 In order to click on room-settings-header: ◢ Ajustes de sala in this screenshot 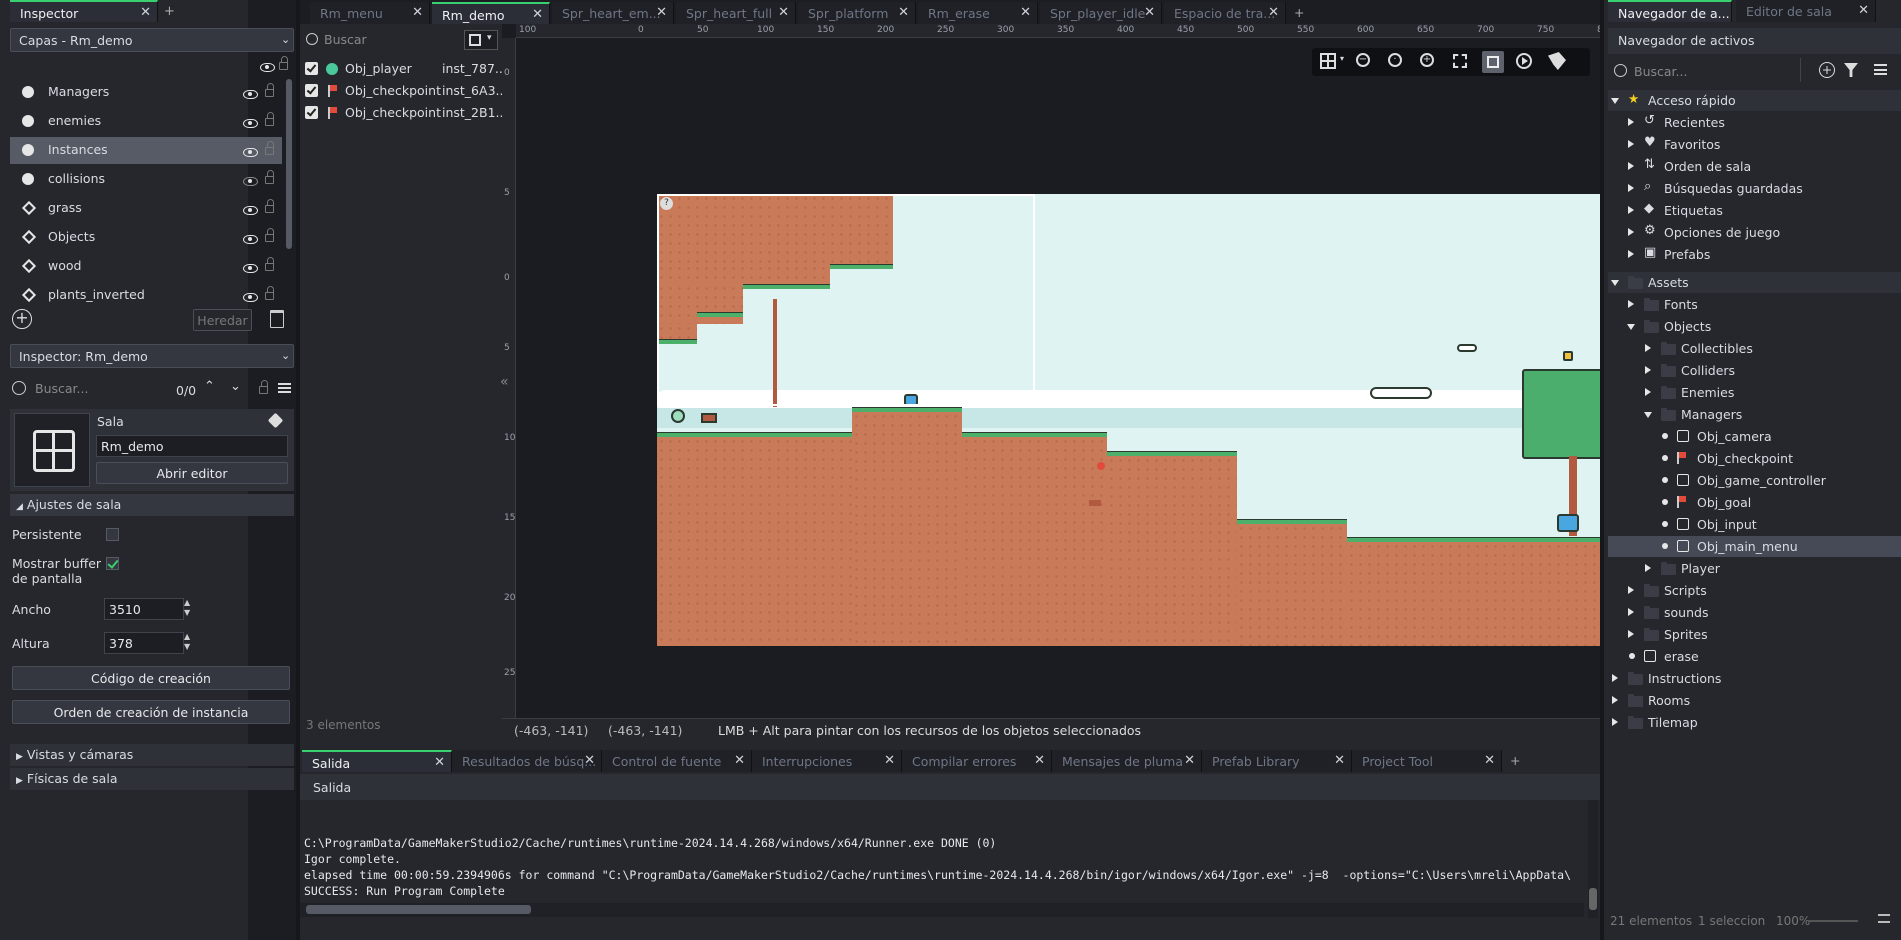, I will do `click(152, 505)`.